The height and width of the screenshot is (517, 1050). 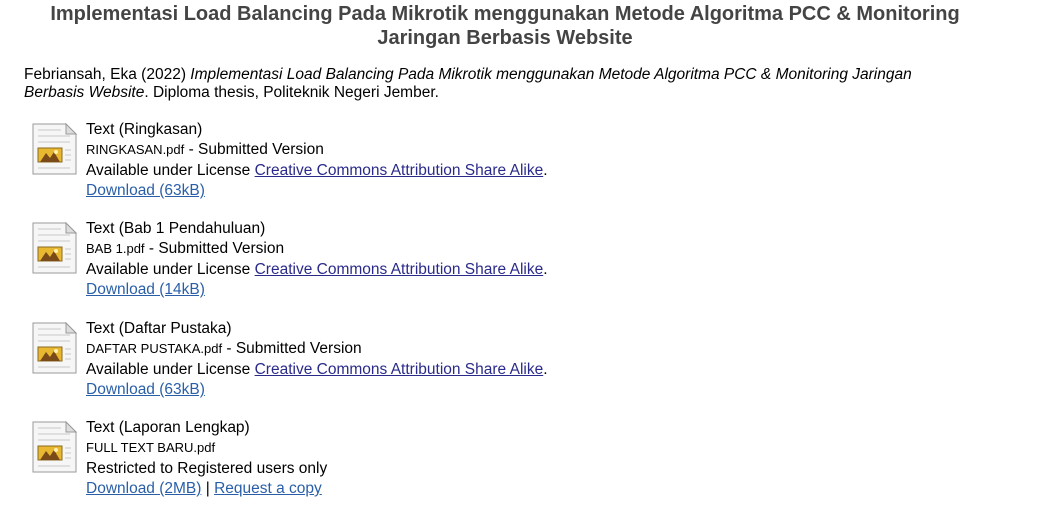 What do you see at coordinates (115, 248) in the screenshot?
I see `document-filename: BAB 1.pdf` at bounding box center [115, 248].